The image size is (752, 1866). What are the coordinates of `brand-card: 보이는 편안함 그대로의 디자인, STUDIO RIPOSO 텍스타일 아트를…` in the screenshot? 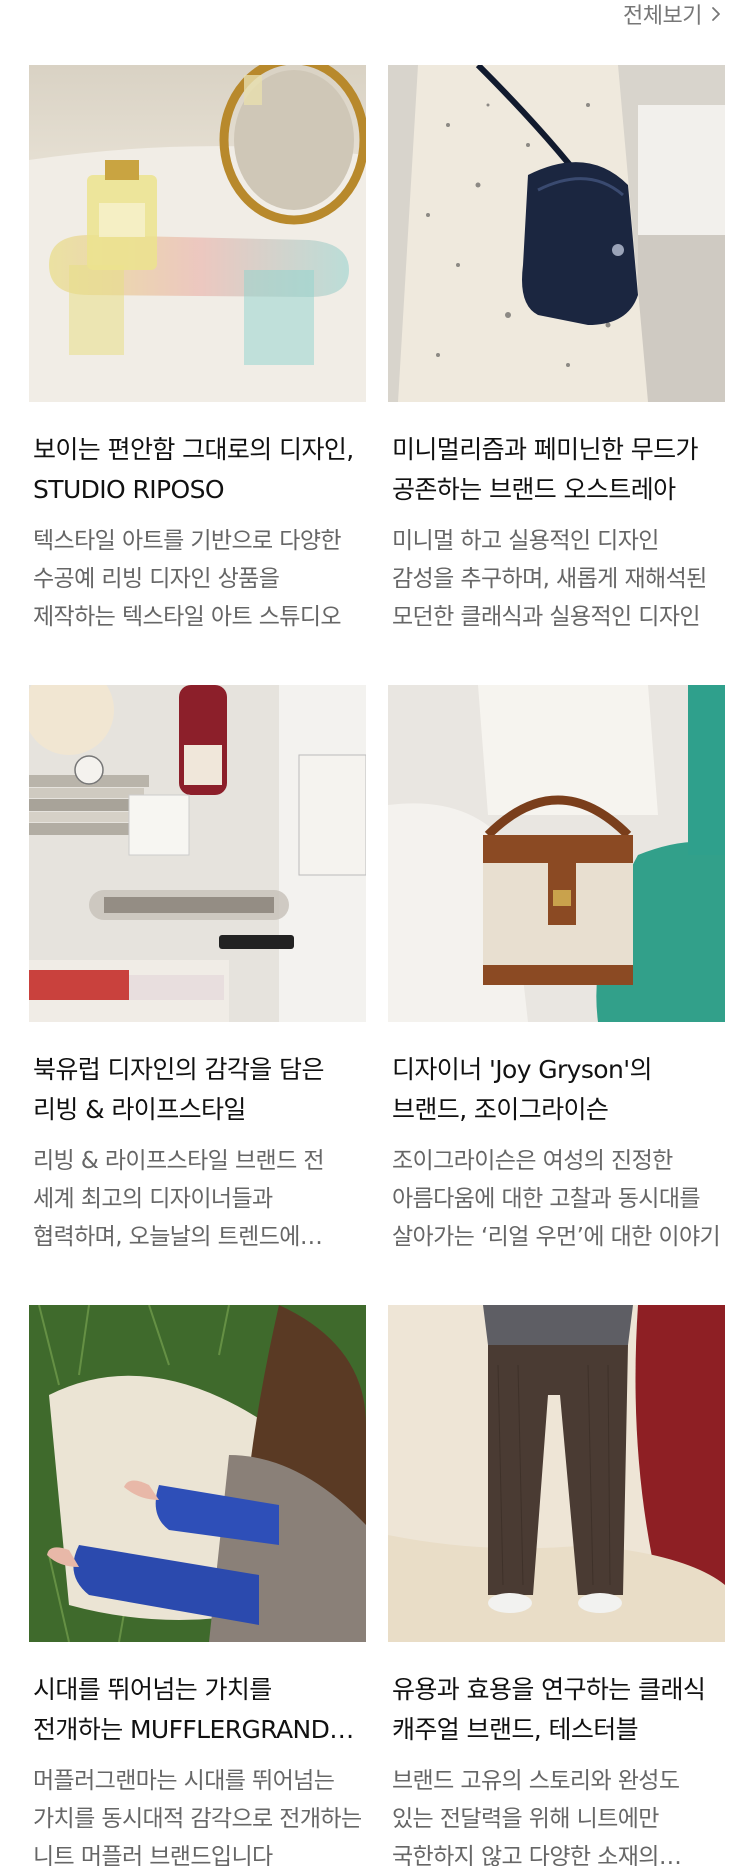 It's located at (197, 375).